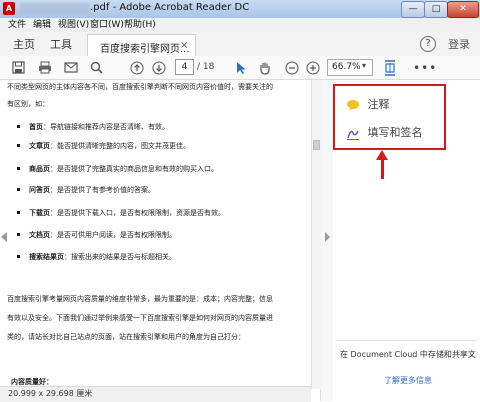 Image resolution: width=480 pixels, height=402 pixels. Describe the element at coordinates (291, 67) in the screenshot. I see `zoom-out-icon` at that location.